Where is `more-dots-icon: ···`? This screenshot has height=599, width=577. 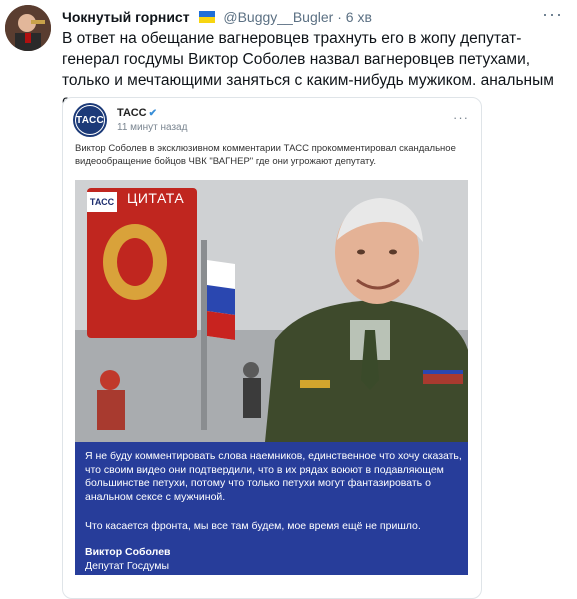 more-dots-icon: ··· is located at coordinates (552, 14).